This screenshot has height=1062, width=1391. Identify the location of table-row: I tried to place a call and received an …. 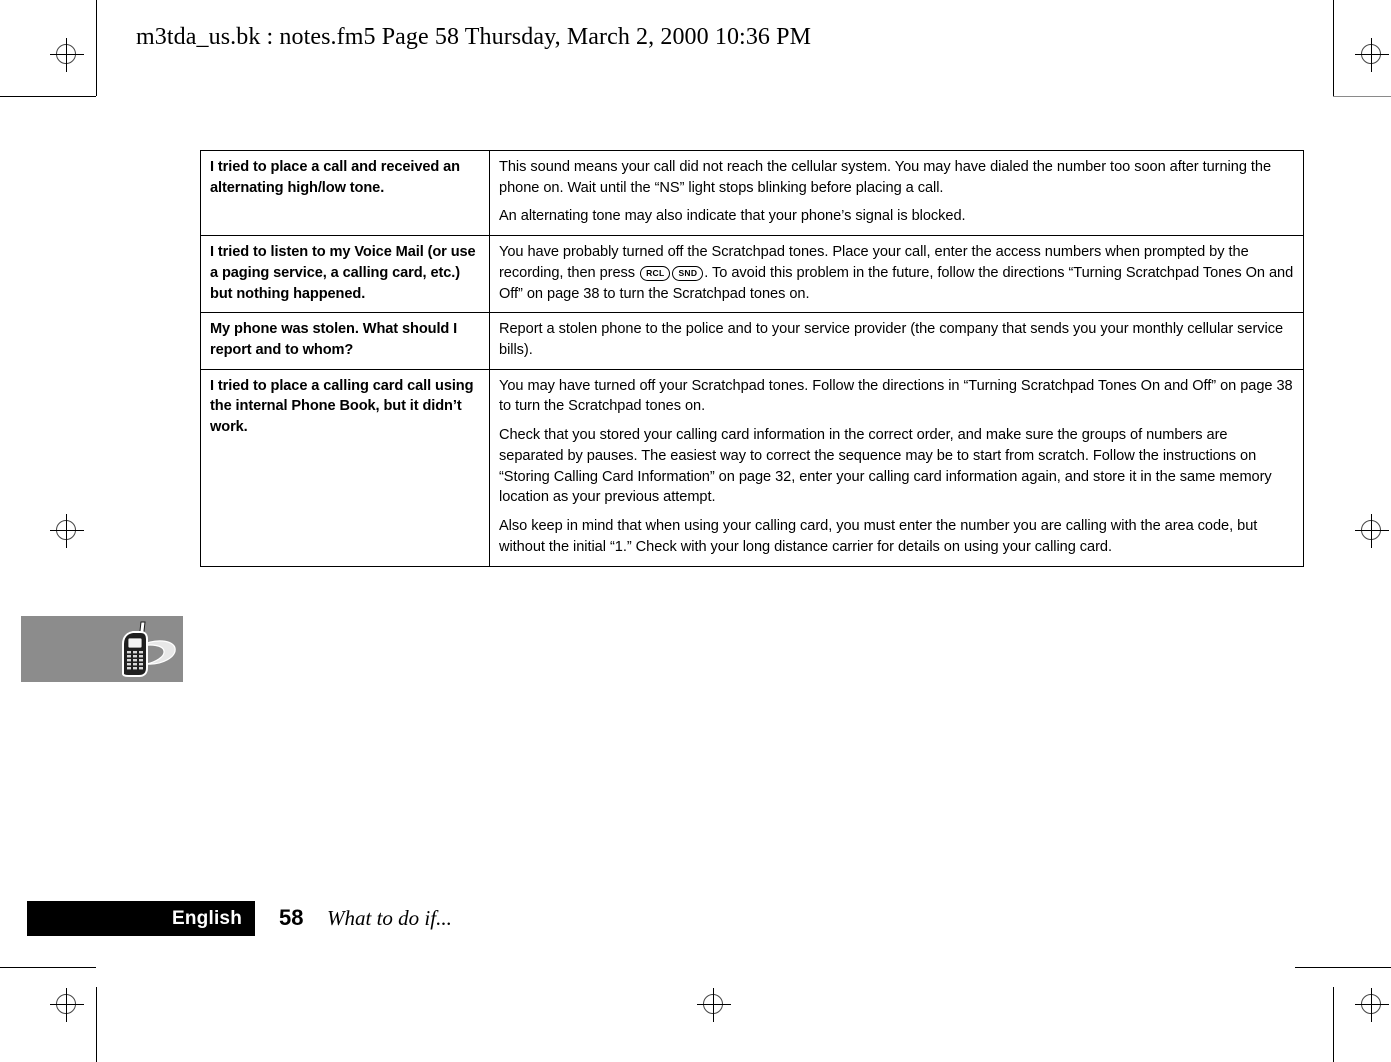
(752, 193).